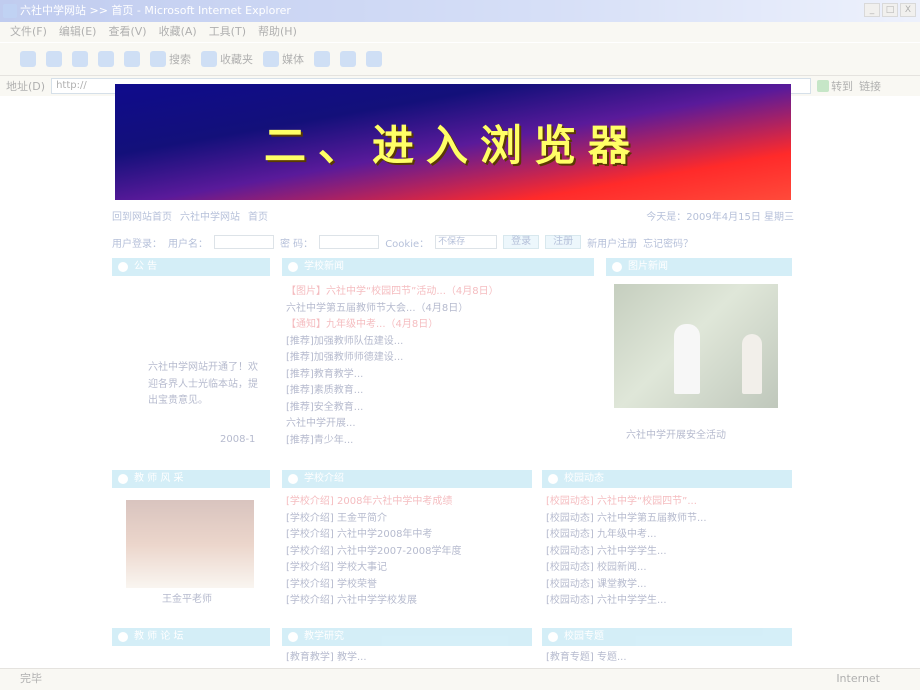  I want to click on list-item: 【图片】六社中学“校园四节”活动...（4月8日）, so click(439, 292).